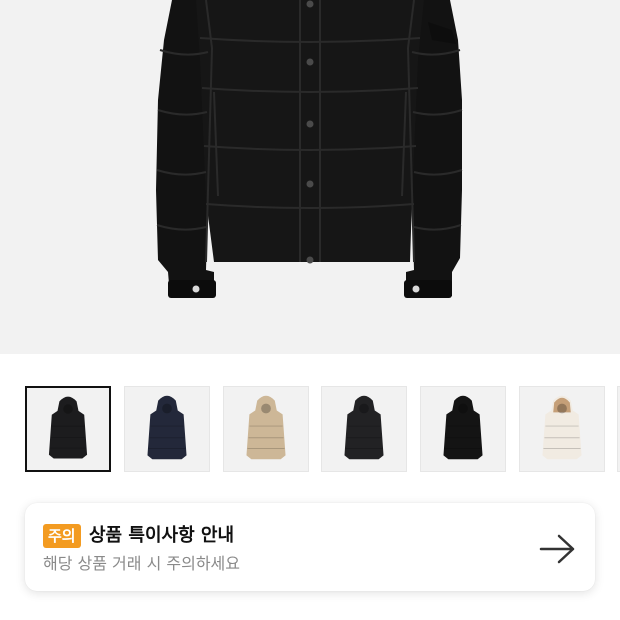  Describe the element at coordinates (558, 549) in the screenshot. I see `arrow-right-icon` at that location.